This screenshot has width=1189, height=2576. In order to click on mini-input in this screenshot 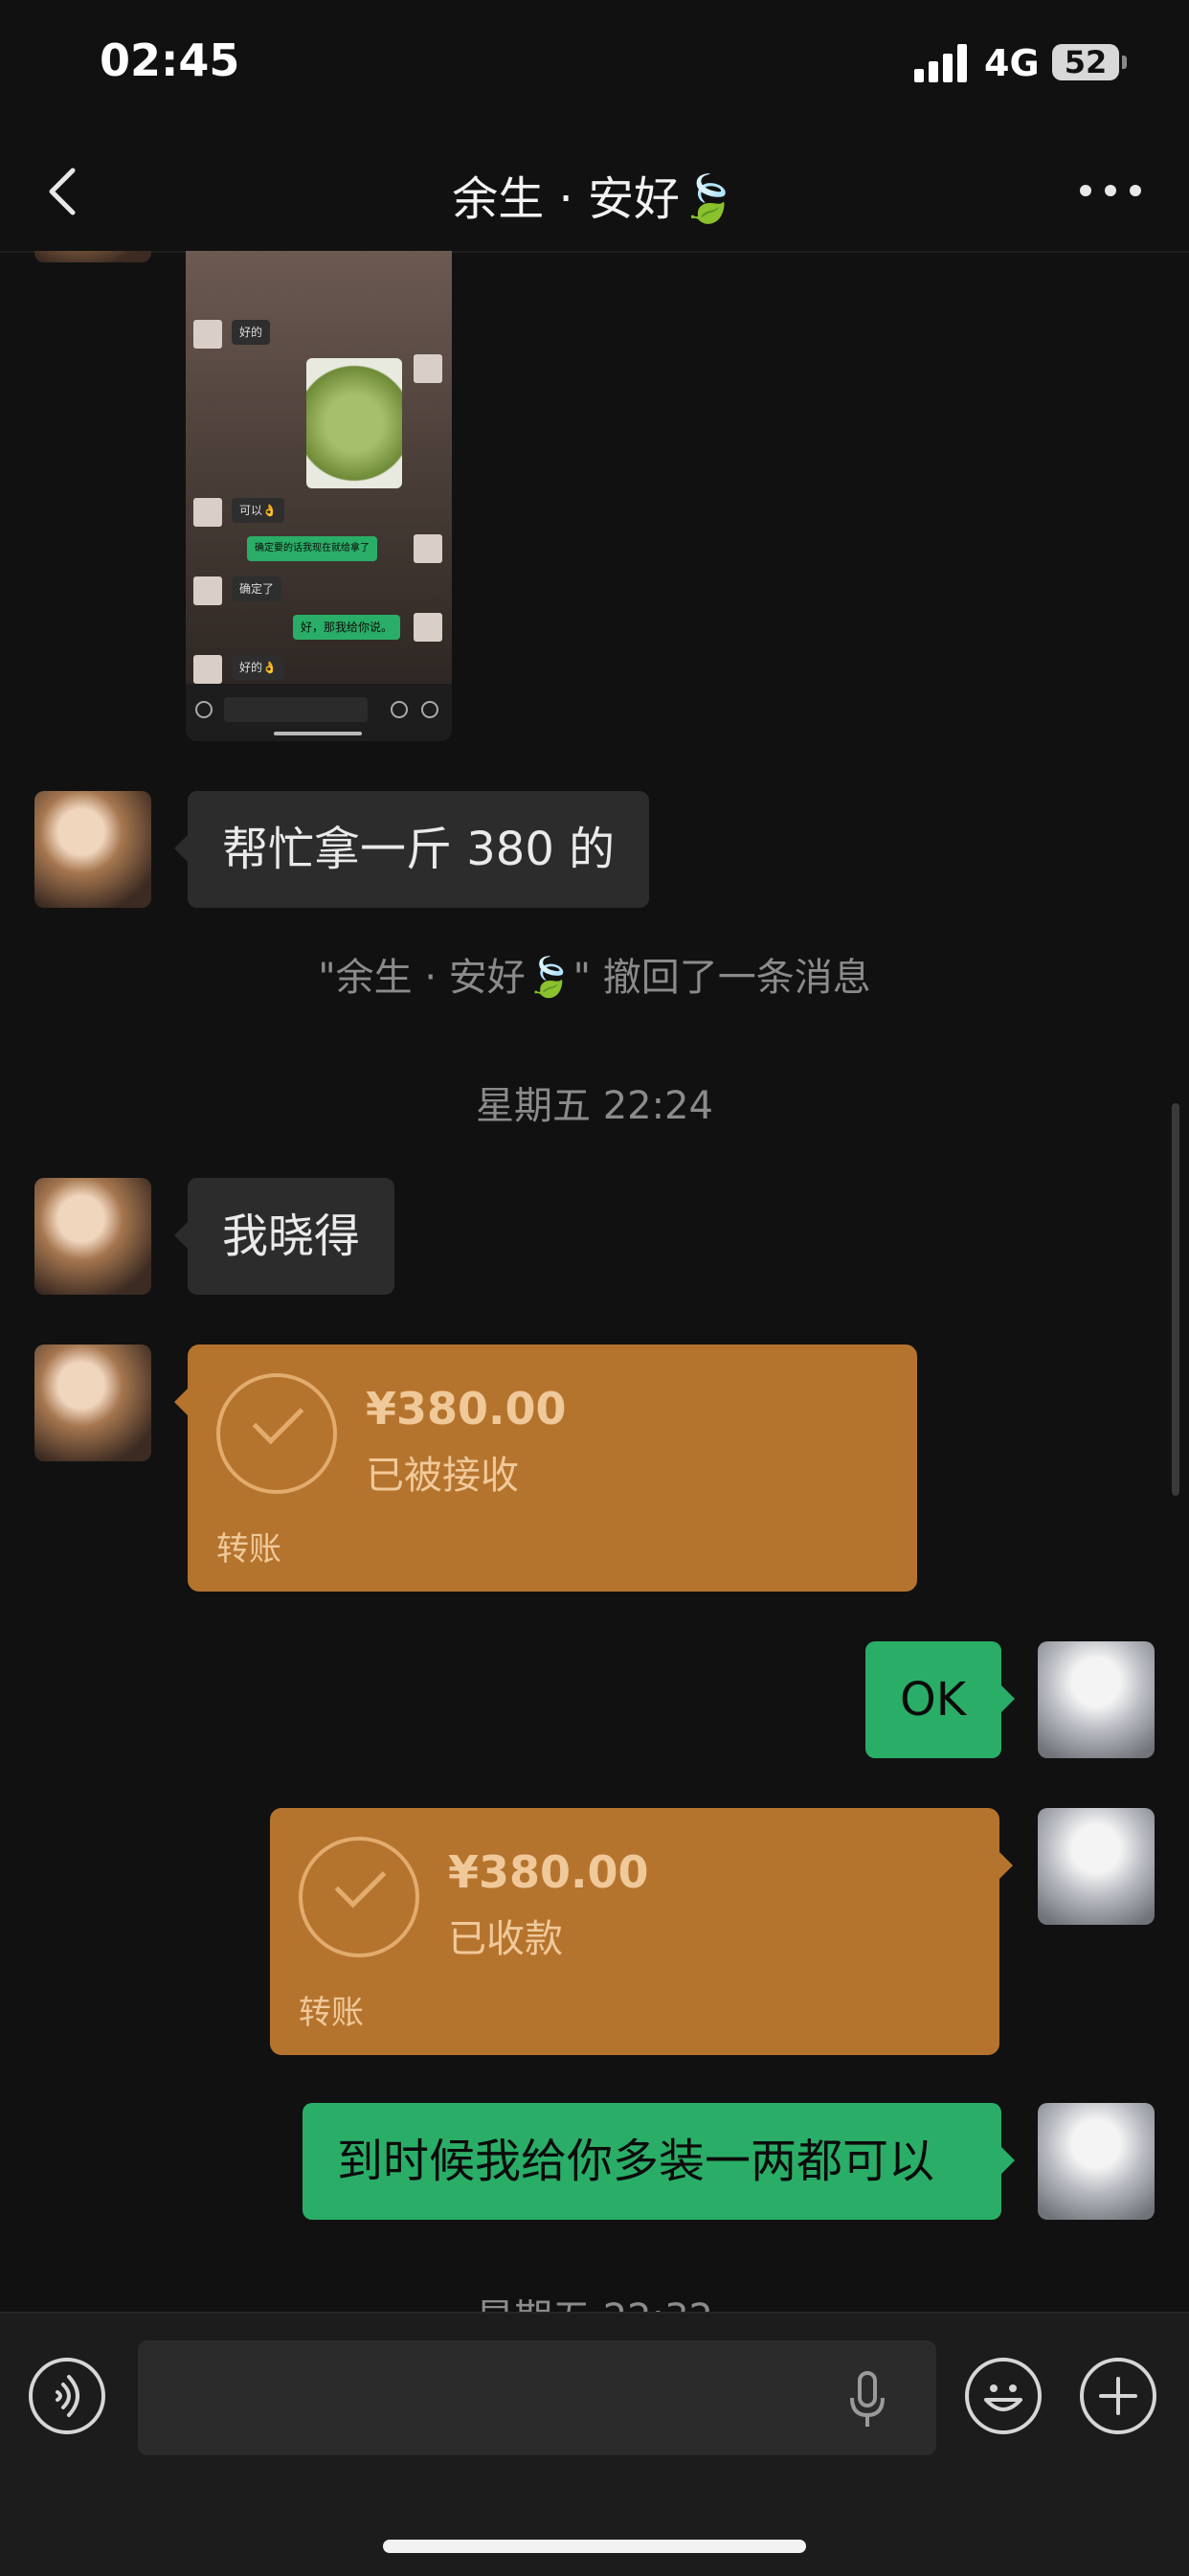, I will do `click(296, 709)`.